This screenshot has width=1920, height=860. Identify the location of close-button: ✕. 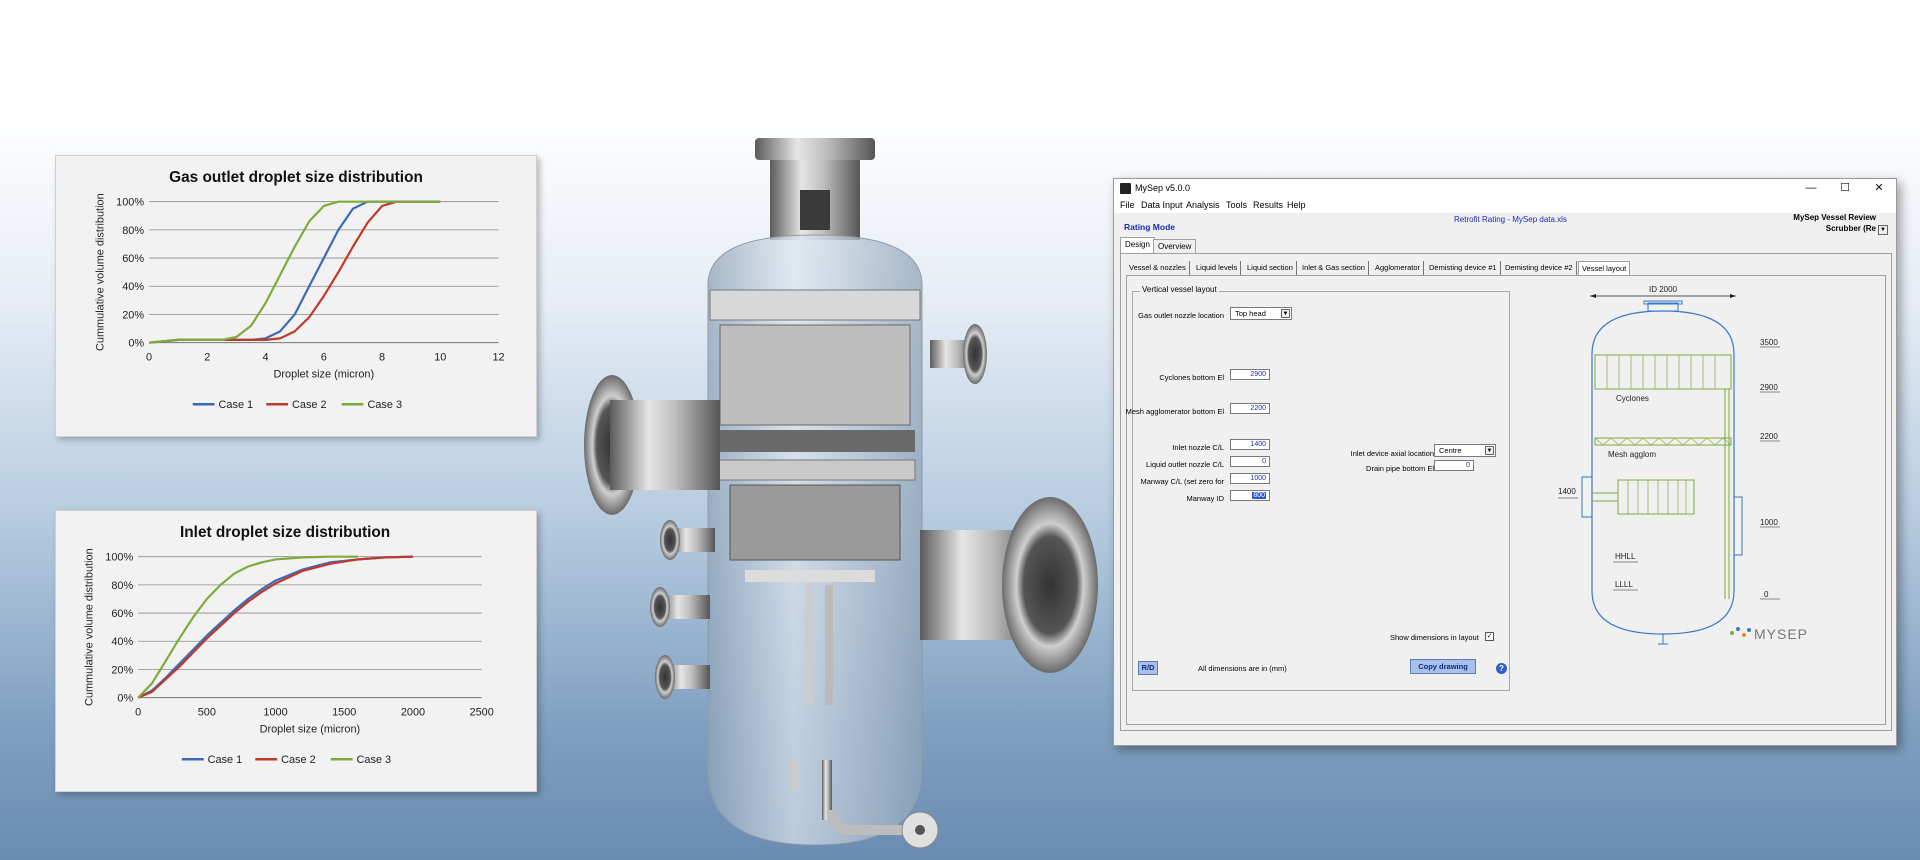
(1879, 188).